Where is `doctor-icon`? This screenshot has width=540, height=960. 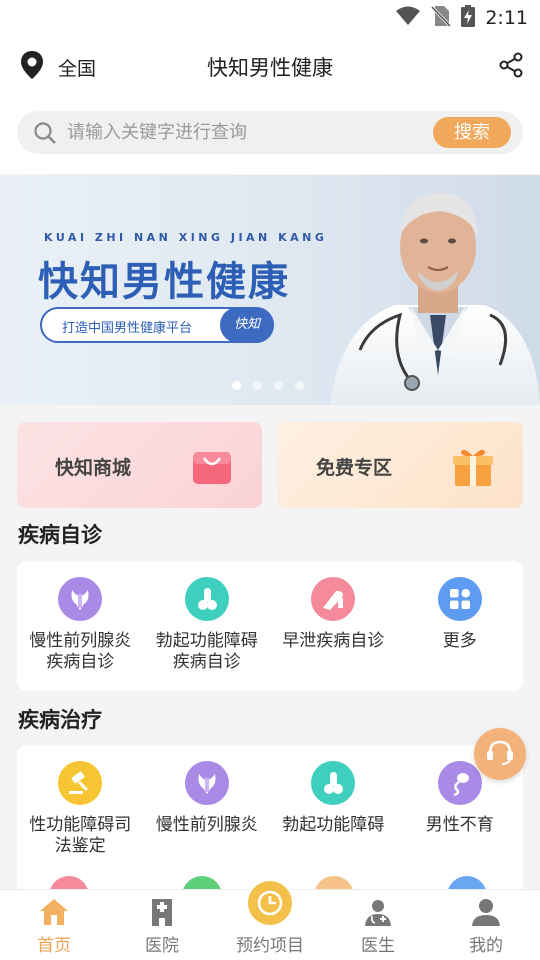 doctor-icon is located at coordinates (378, 912).